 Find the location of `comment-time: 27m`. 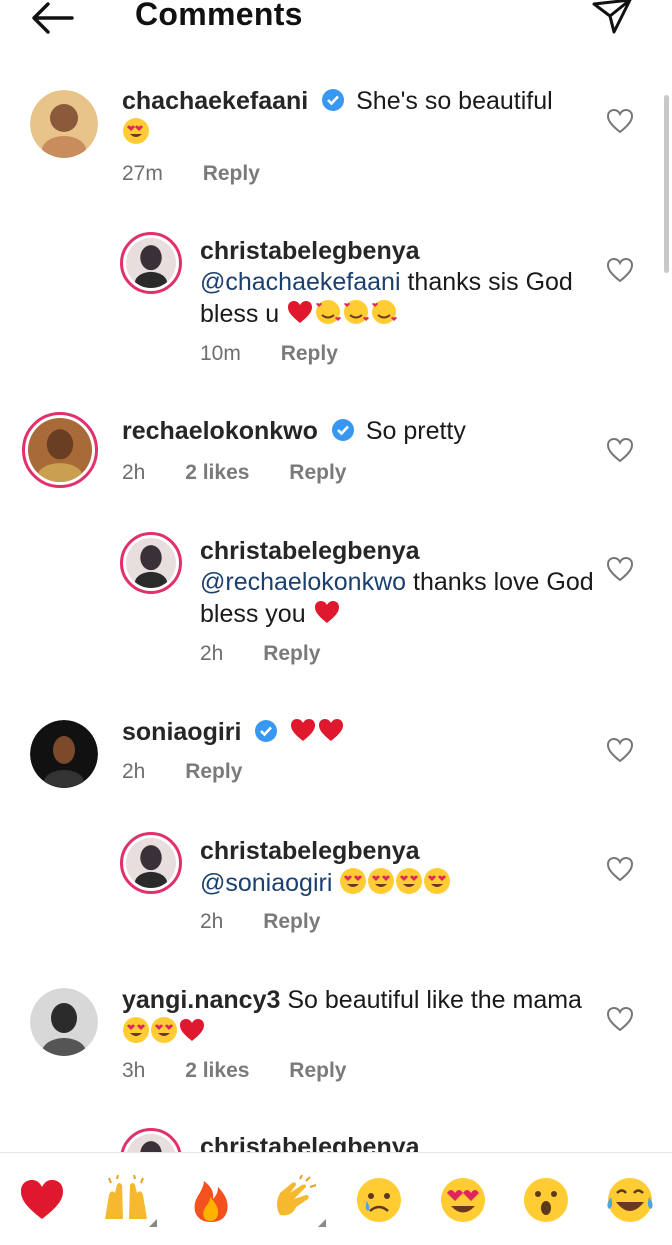

comment-time: 27m is located at coordinates (142, 173).